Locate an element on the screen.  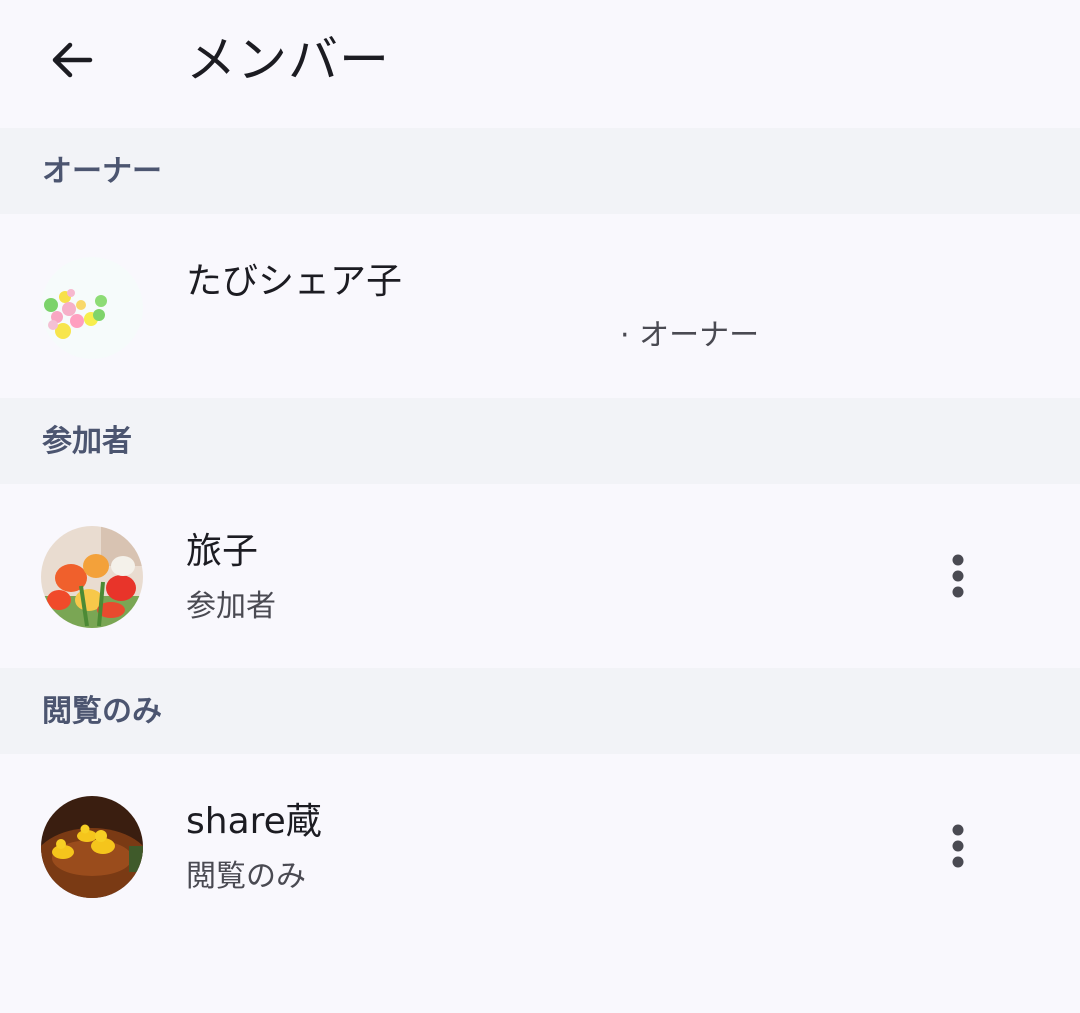
back-button is located at coordinates (72, 60).